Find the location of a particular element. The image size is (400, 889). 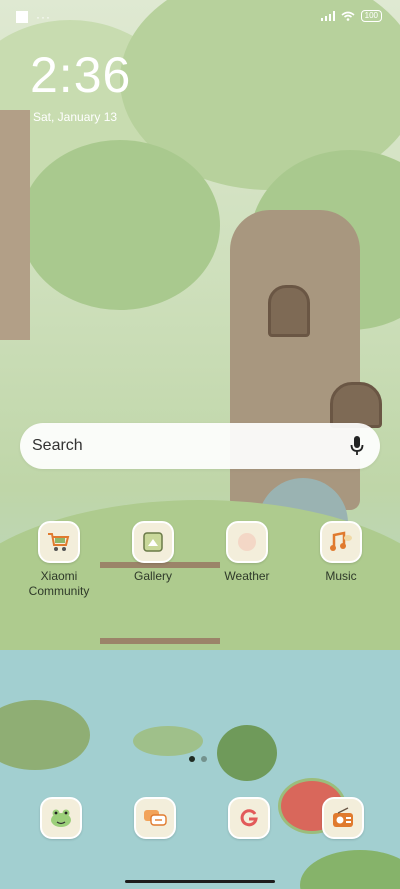

signal-icon is located at coordinates (327, 16).